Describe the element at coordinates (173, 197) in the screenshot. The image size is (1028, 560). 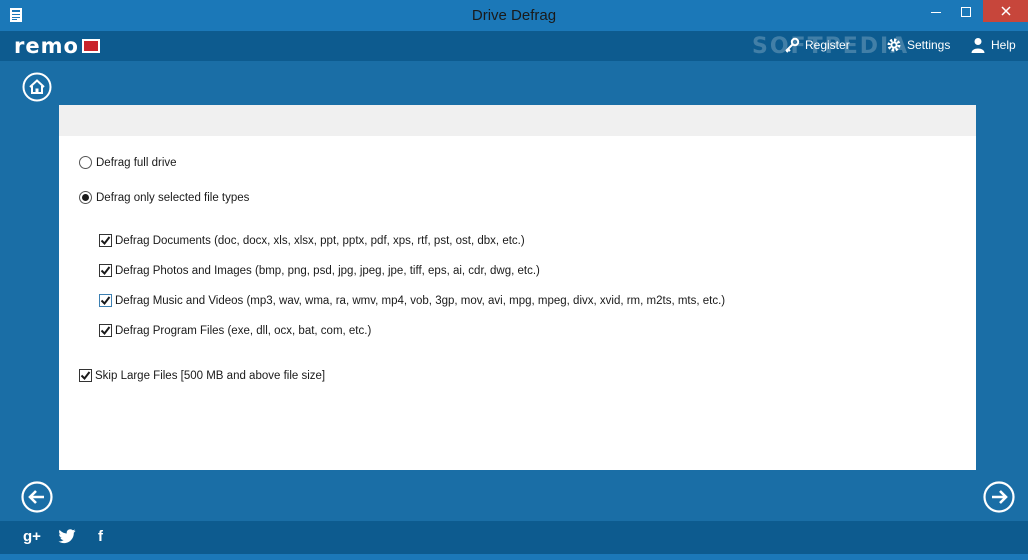
I see `defrag-selected-types-label: Defrag only selected file types` at that location.